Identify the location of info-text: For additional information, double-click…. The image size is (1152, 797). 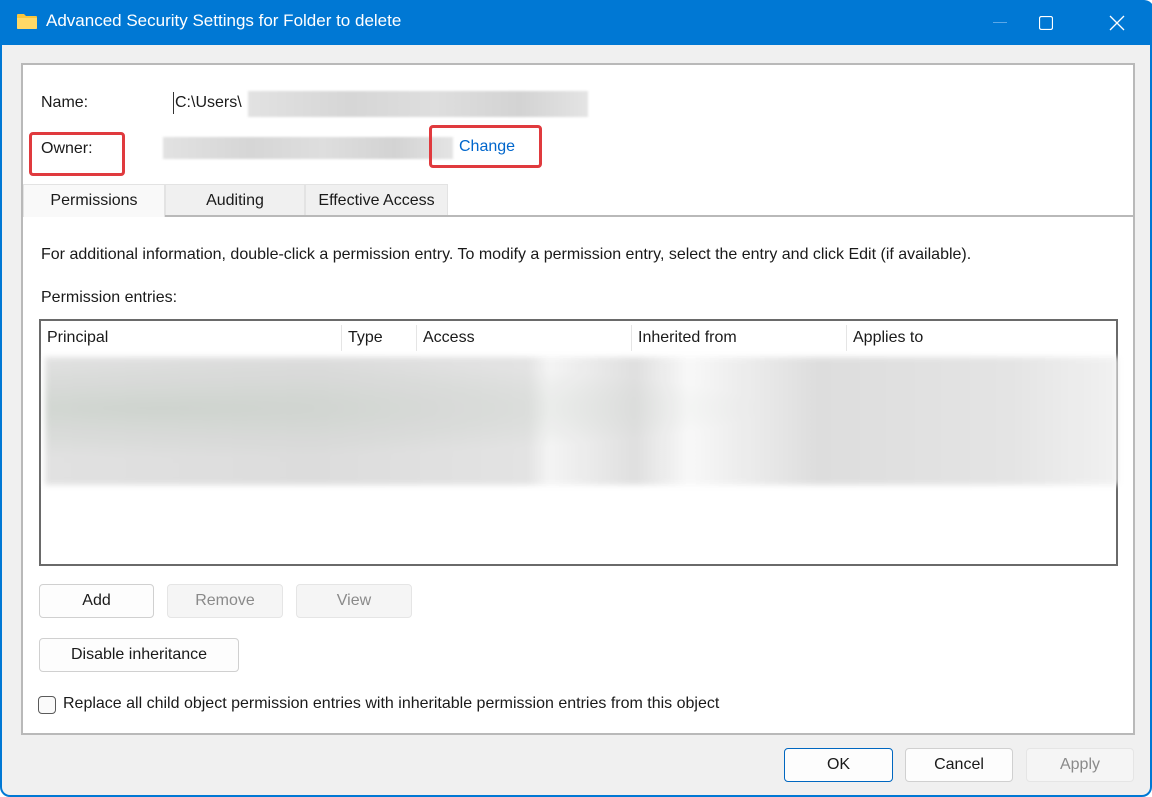
(506, 254).